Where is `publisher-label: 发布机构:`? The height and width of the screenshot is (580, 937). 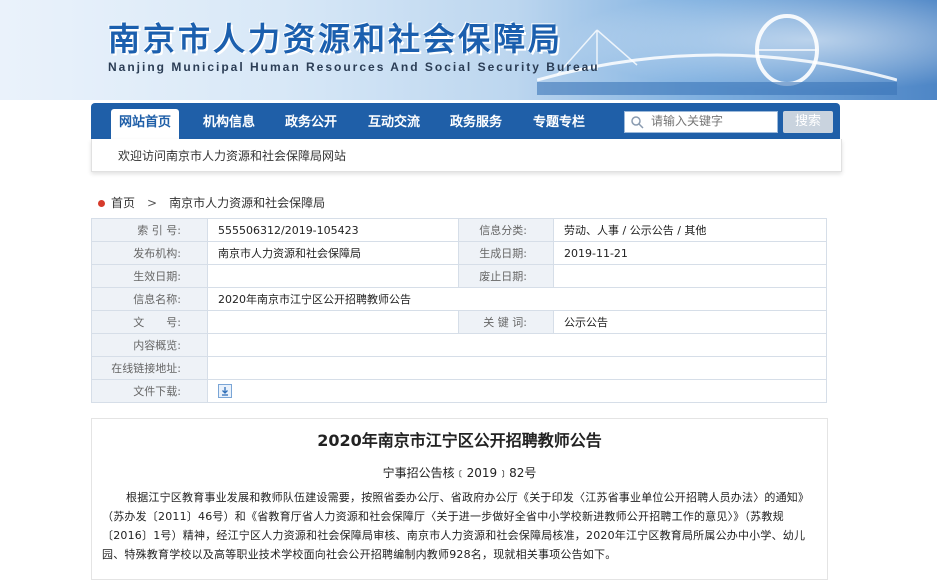 publisher-label: 发布机构: is located at coordinates (149, 253).